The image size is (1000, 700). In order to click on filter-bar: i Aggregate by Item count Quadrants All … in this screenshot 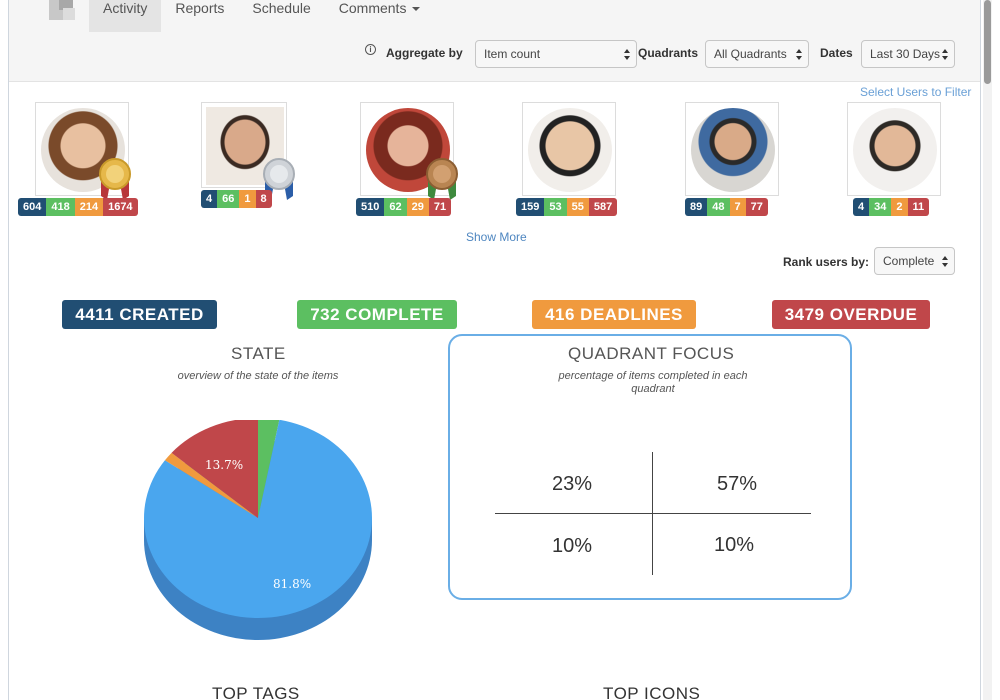, I will do `click(494, 55)`.